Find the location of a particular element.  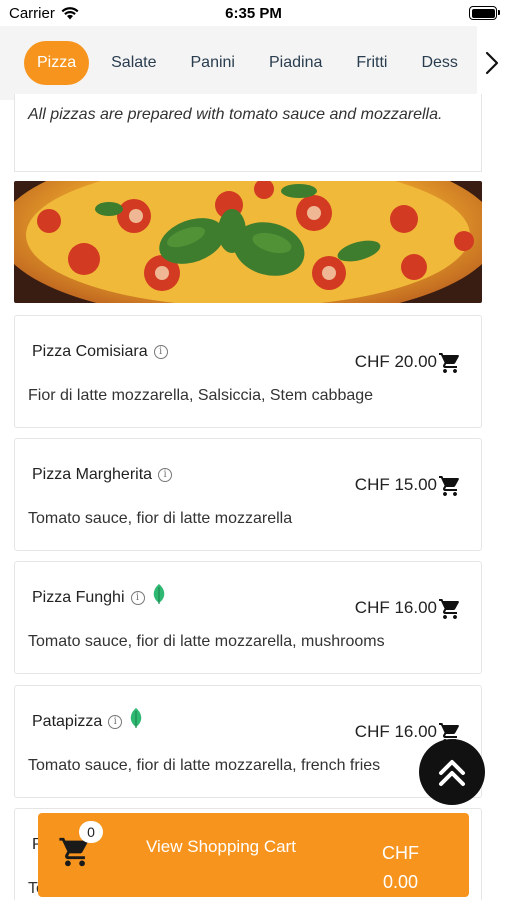

cart-currency: CHF is located at coordinates (400, 853).